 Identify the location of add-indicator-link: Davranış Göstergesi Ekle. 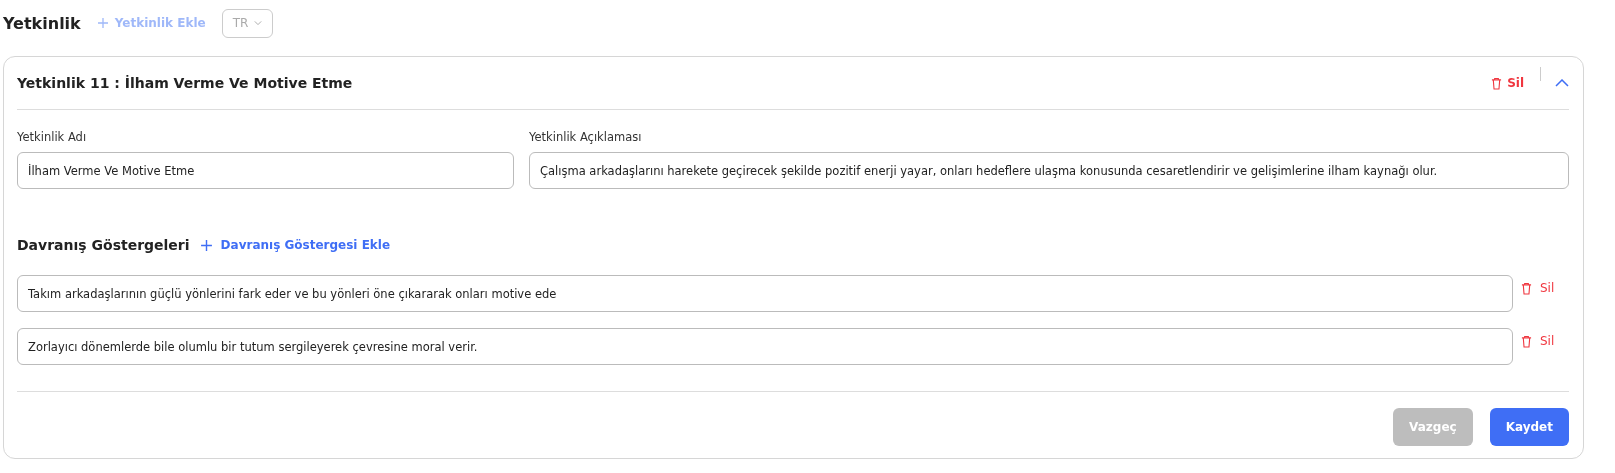
(295, 245).